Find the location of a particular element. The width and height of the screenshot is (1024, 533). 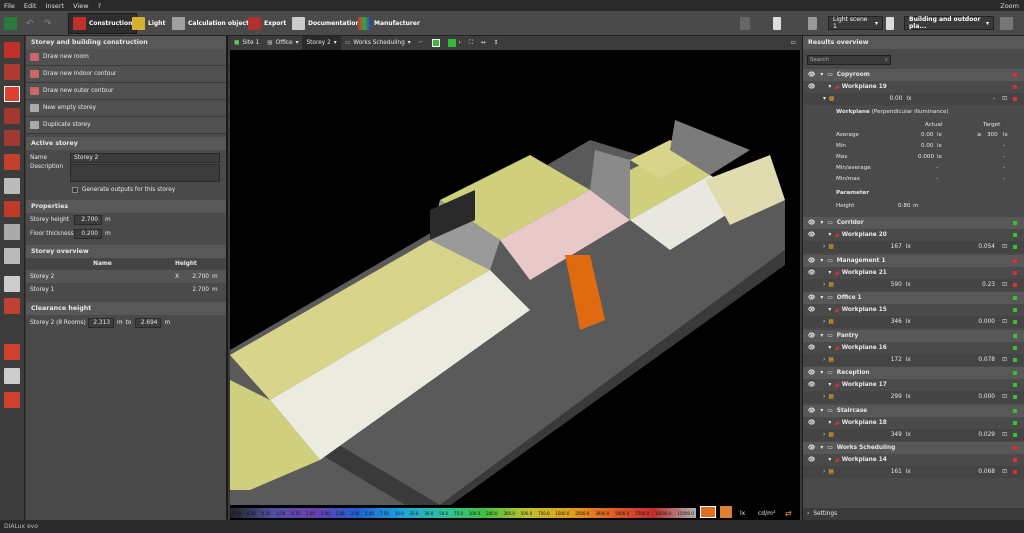

settings-bar: › Settings is located at coordinates (913, 514).